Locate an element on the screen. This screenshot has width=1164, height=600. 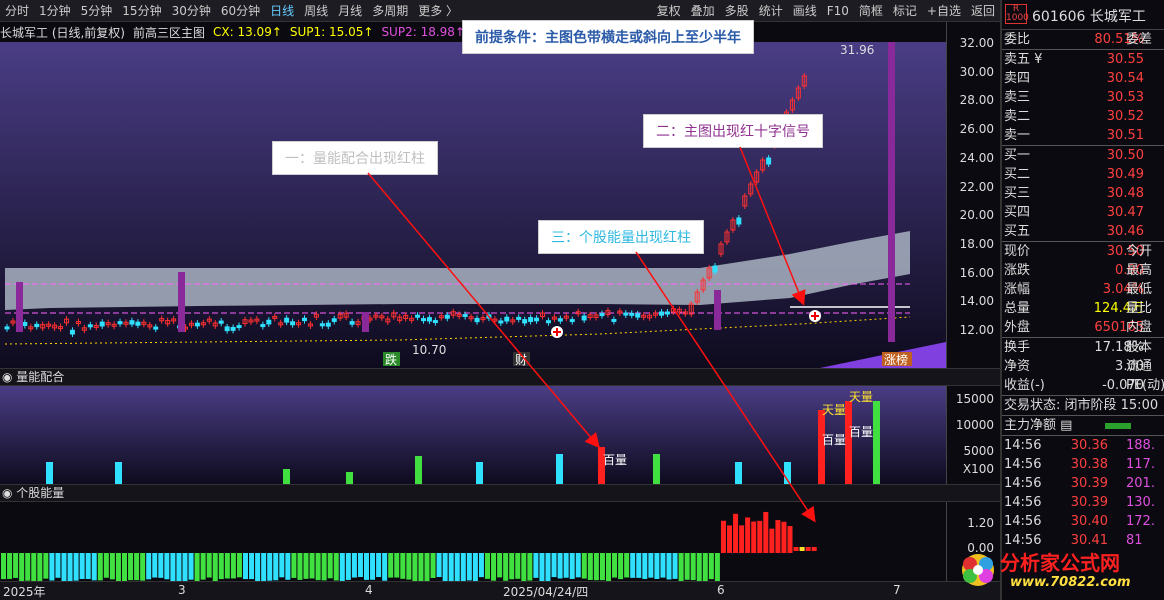
bid-row: 买三 30.48 is located at coordinates (1083, 193).